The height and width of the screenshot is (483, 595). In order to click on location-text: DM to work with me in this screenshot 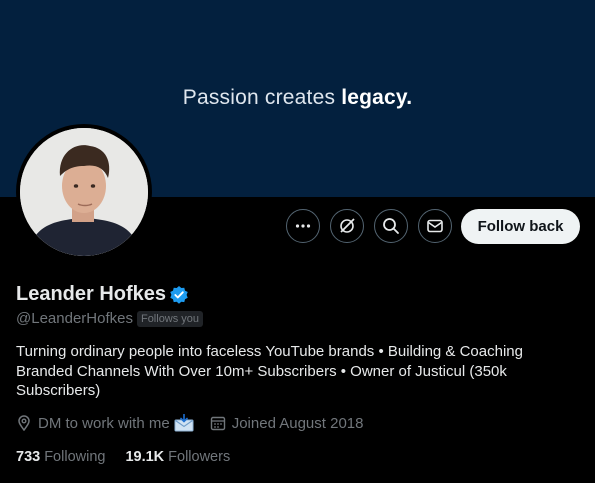, I will do `click(104, 423)`.